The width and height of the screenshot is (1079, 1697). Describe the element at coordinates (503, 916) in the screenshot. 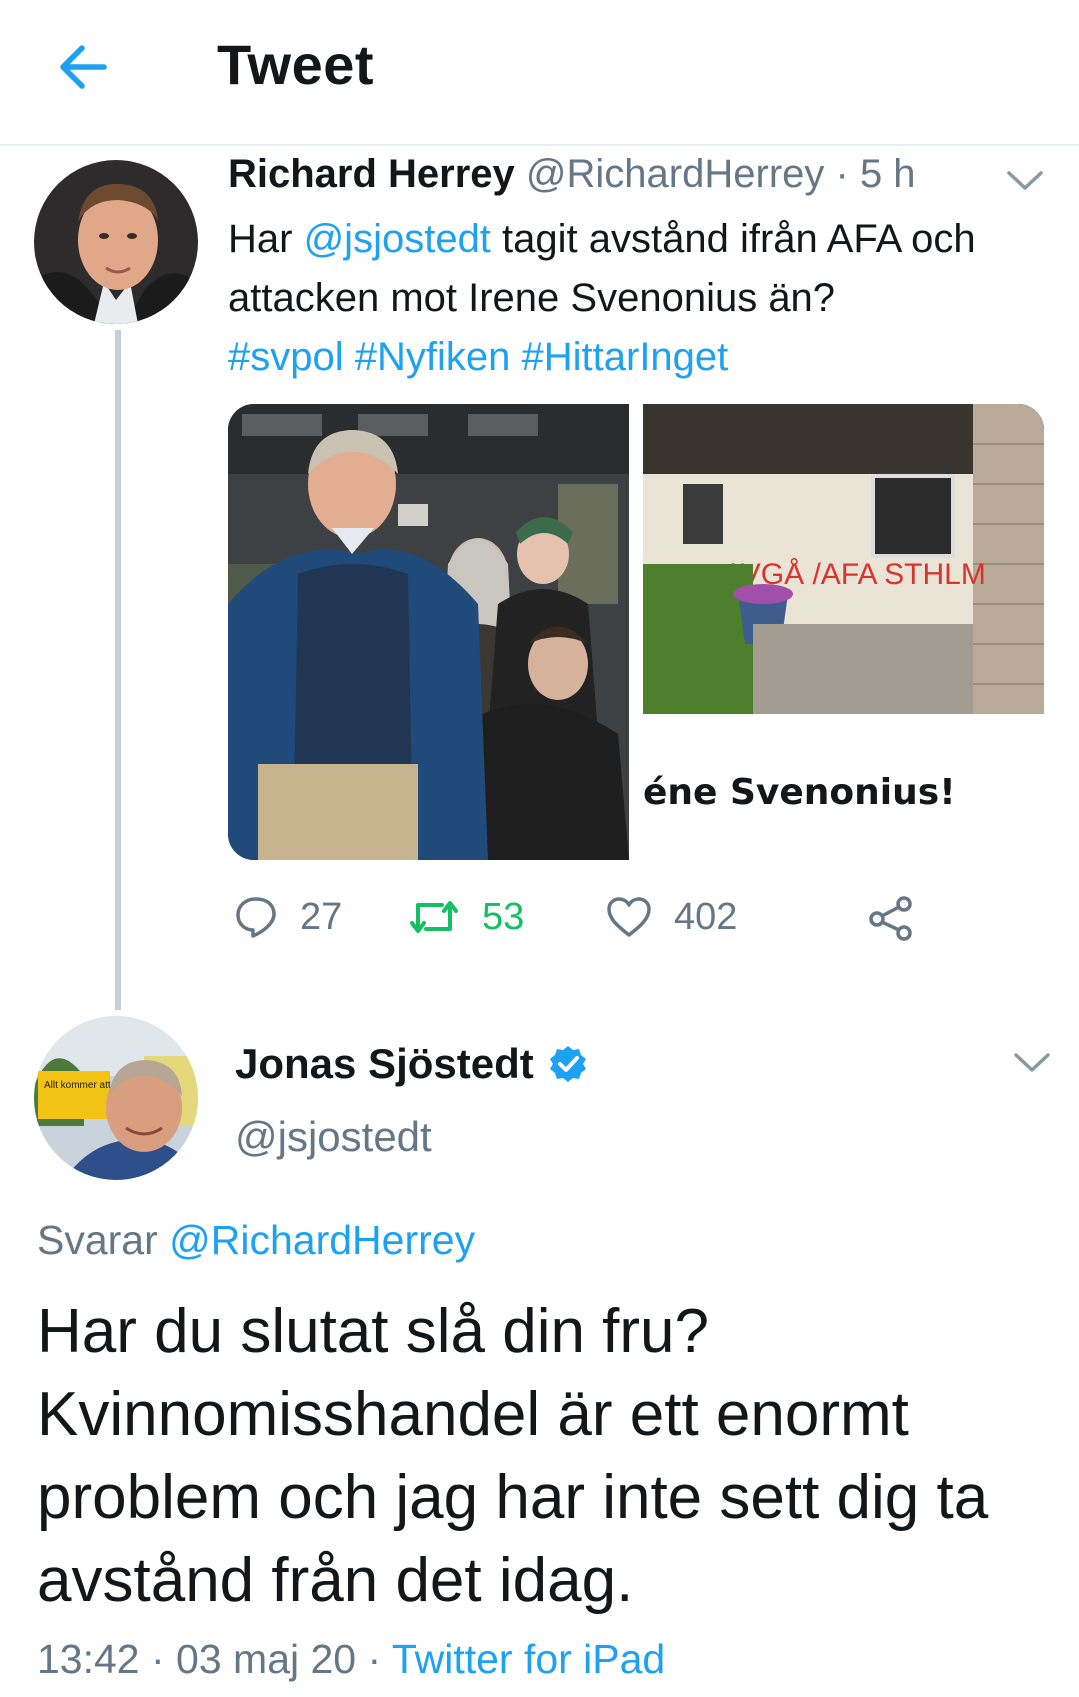

I see `retweet-count: 53` at that location.